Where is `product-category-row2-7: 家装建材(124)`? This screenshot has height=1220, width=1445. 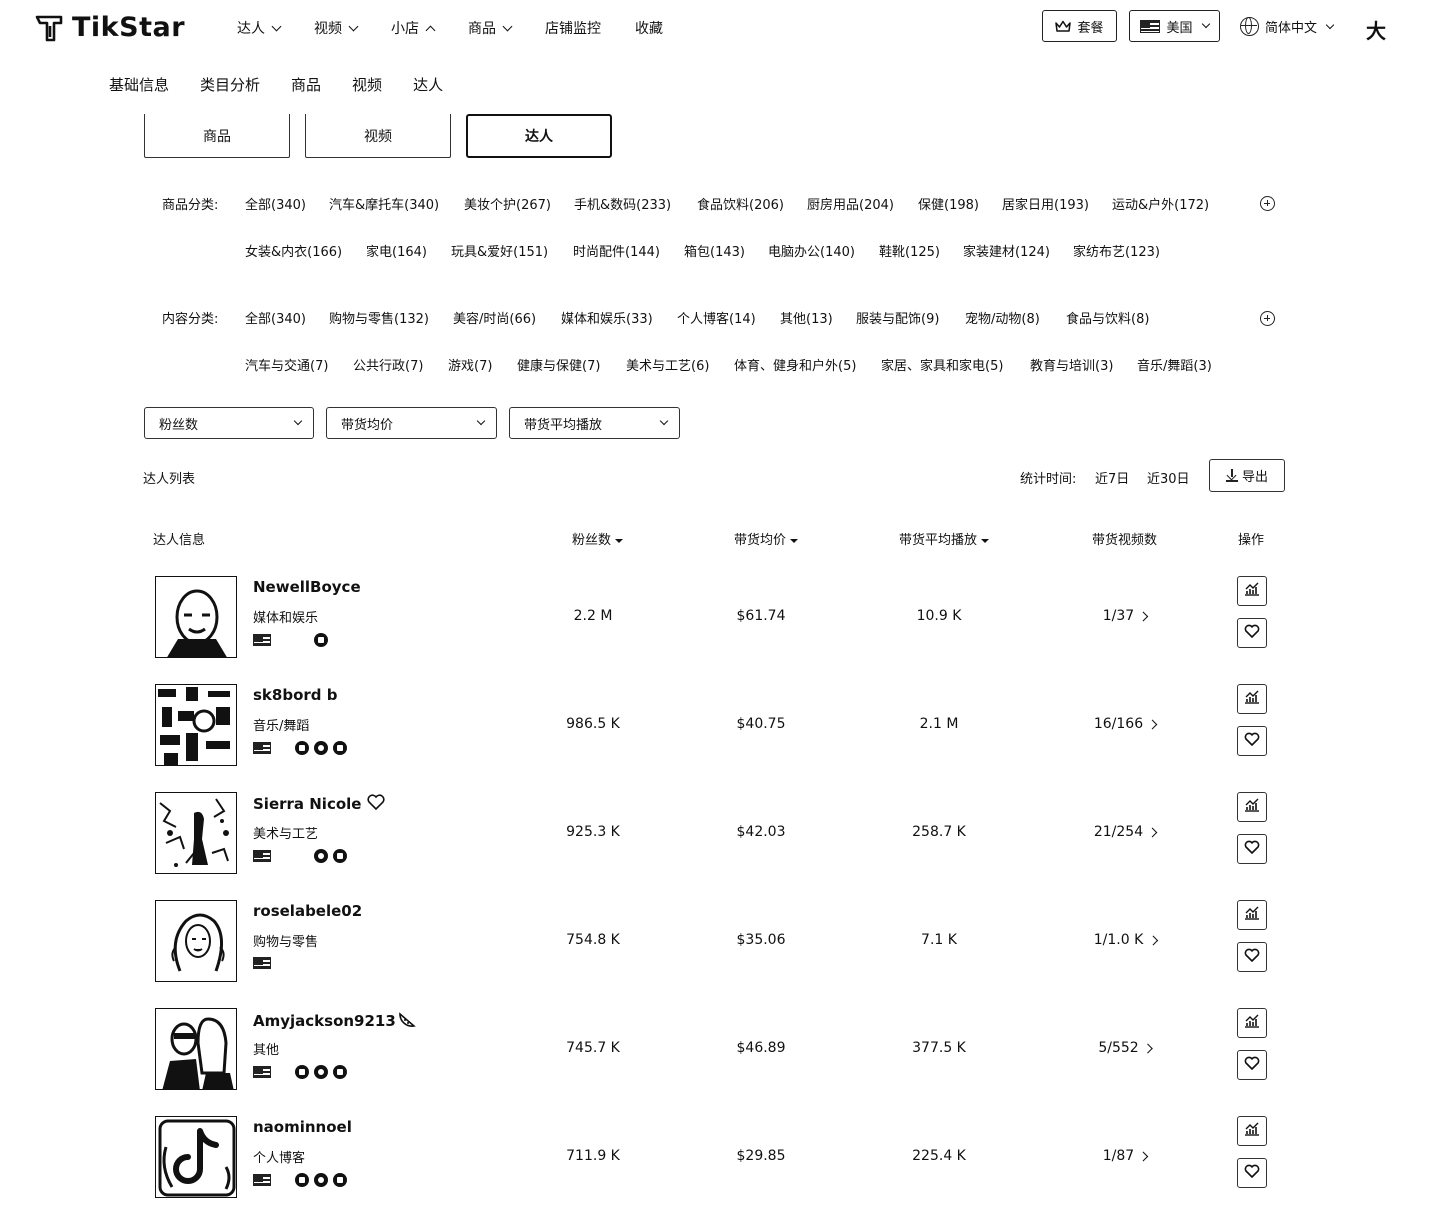
product-category-row2-7: 家装建材(124) is located at coordinates (1006, 250).